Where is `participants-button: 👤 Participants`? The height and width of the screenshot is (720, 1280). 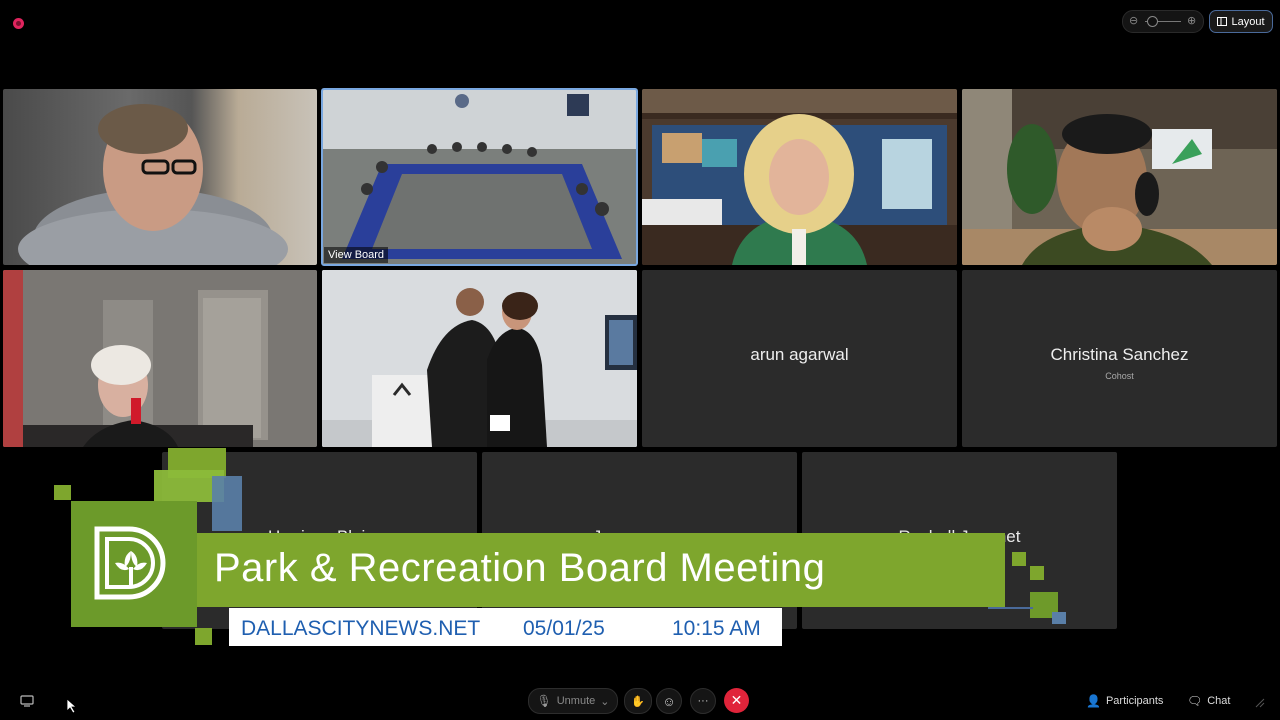 participants-button: 👤 Participants is located at coordinates (1124, 701).